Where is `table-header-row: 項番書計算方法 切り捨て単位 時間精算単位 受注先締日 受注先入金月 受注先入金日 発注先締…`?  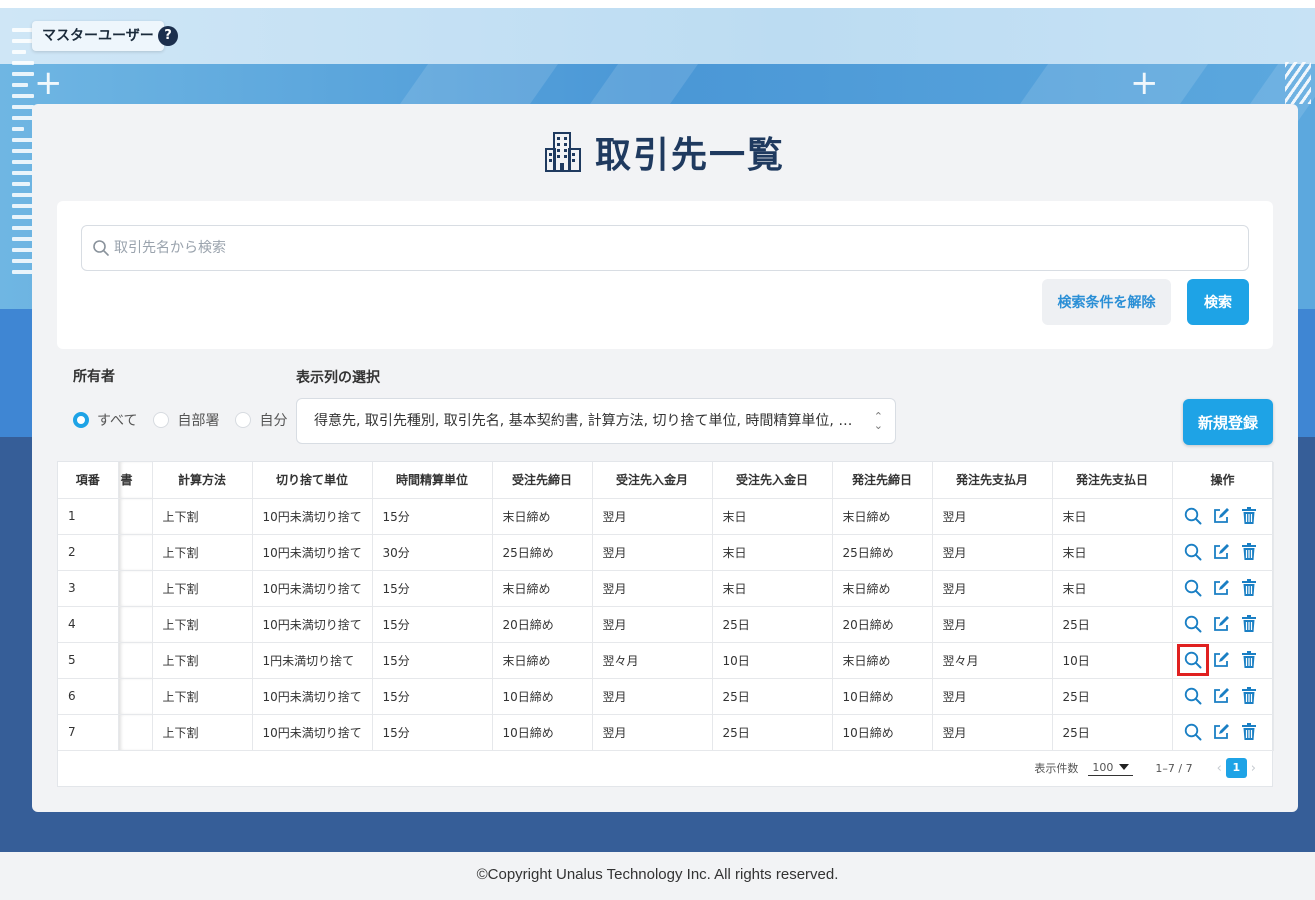 table-header-row: 項番書計算方法 切り捨て単位 時間精算単位 受注先締日 受注先入金月 受注先入金日 発注先締… is located at coordinates (666, 480).